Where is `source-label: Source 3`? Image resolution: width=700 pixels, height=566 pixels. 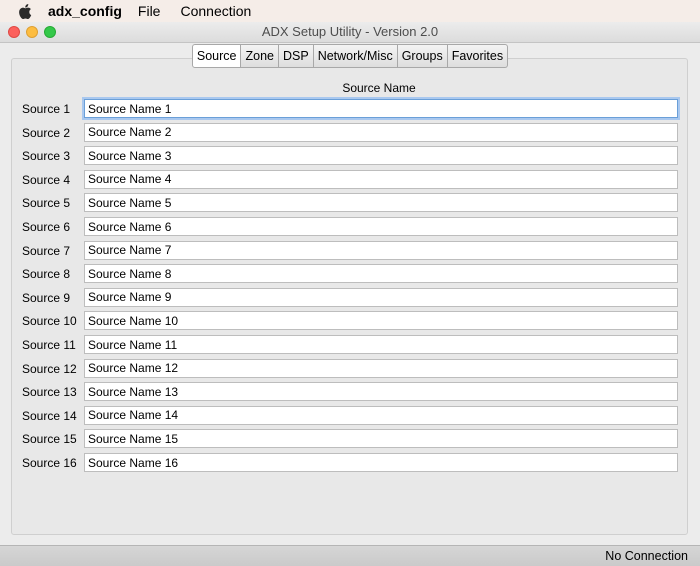 source-label: Source 3 is located at coordinates (46, 156).